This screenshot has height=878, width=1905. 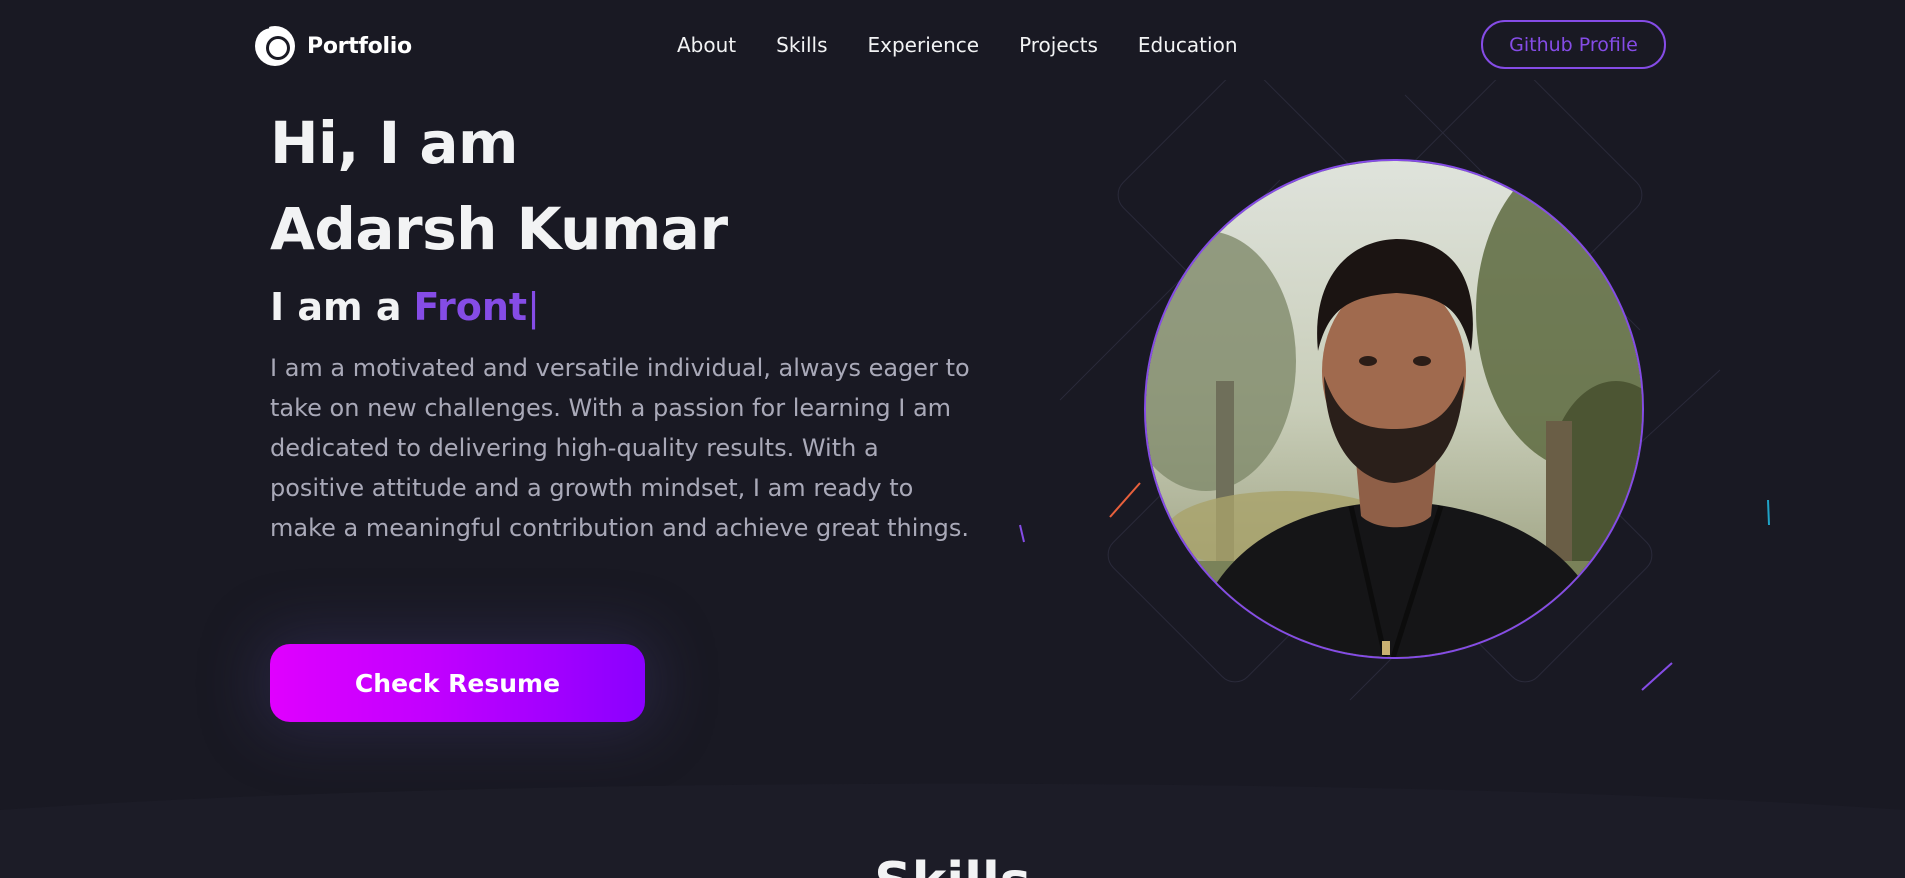 What do you see at coordinates (1058, 45) in the screenshot?
I see `nav-link-projects: Projects` at bounding box center [1058, 45].